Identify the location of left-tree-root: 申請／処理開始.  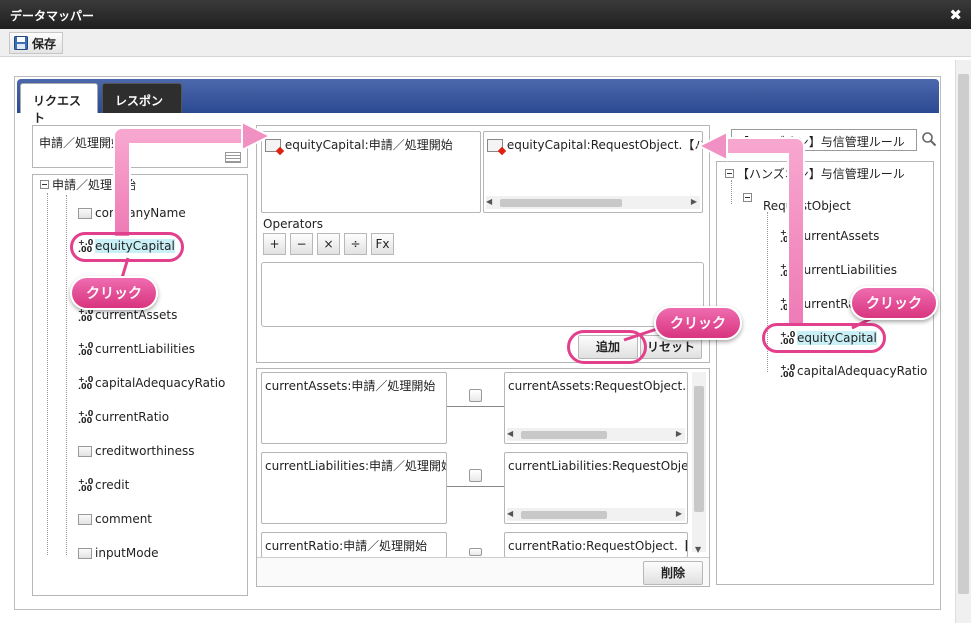
(88, 184).